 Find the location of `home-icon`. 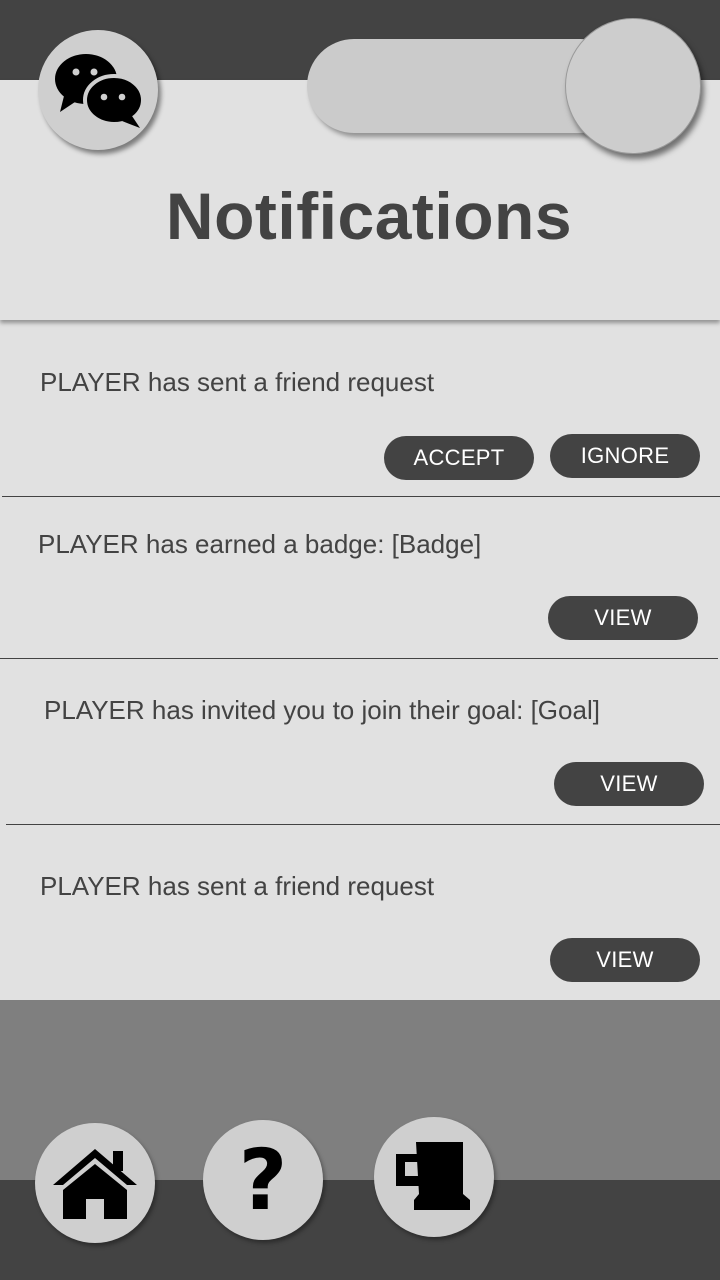

home-icon is located at coordinates (95, 1184).